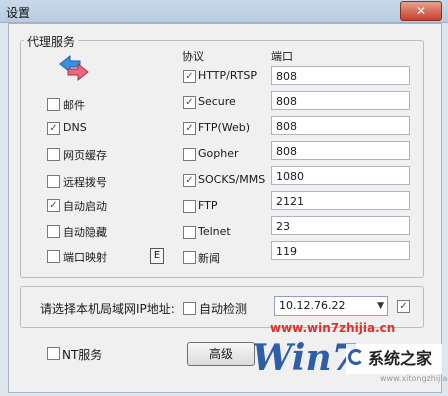  What do you see at coordinates (282, 56) in the screenshot?
I see `port-header: 端口` at bounding box center [282, 56].